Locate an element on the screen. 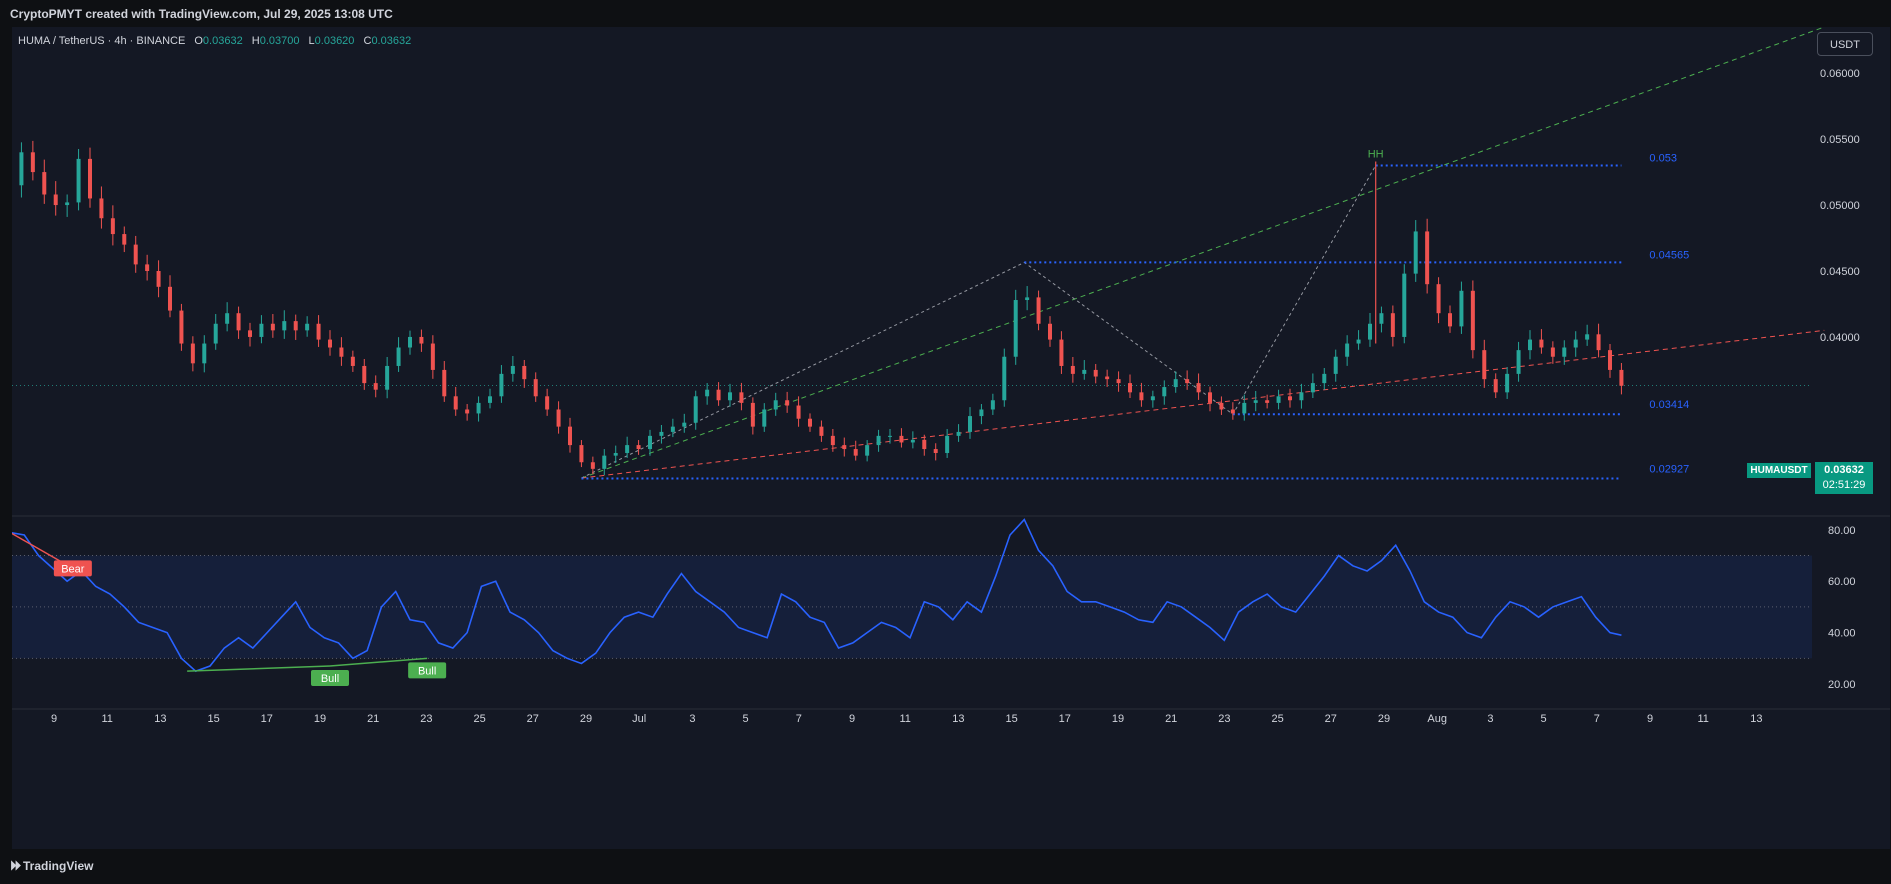 The width and height of the screenshot is (1891, 884). symbol-price-tag: HUMAUSDT is located at coordinates (1779, 470).